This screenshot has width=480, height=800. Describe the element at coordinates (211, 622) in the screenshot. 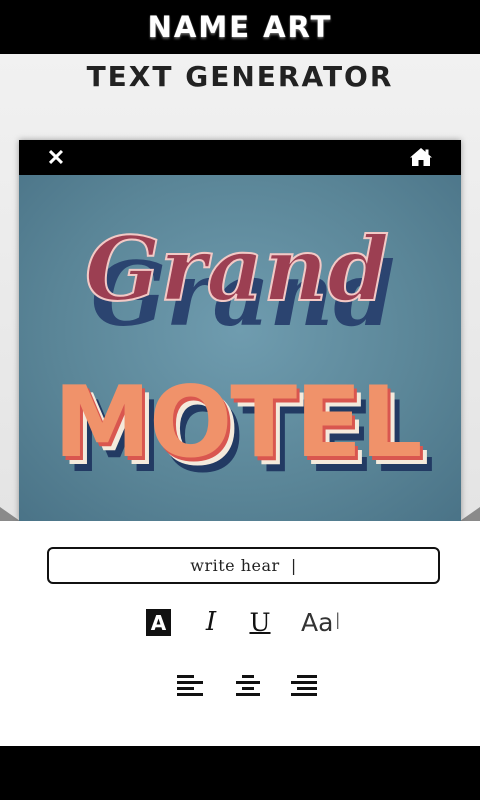

I see `italic-button: I` at that location.